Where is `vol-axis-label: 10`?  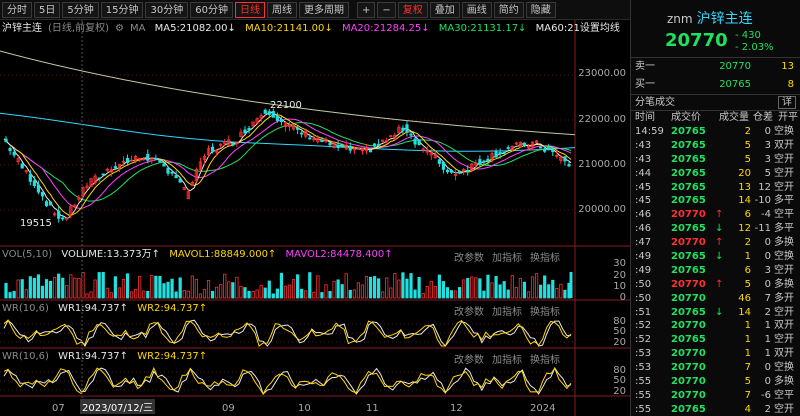
vol-axis-label: 10 is located at coordinates (619, 286).